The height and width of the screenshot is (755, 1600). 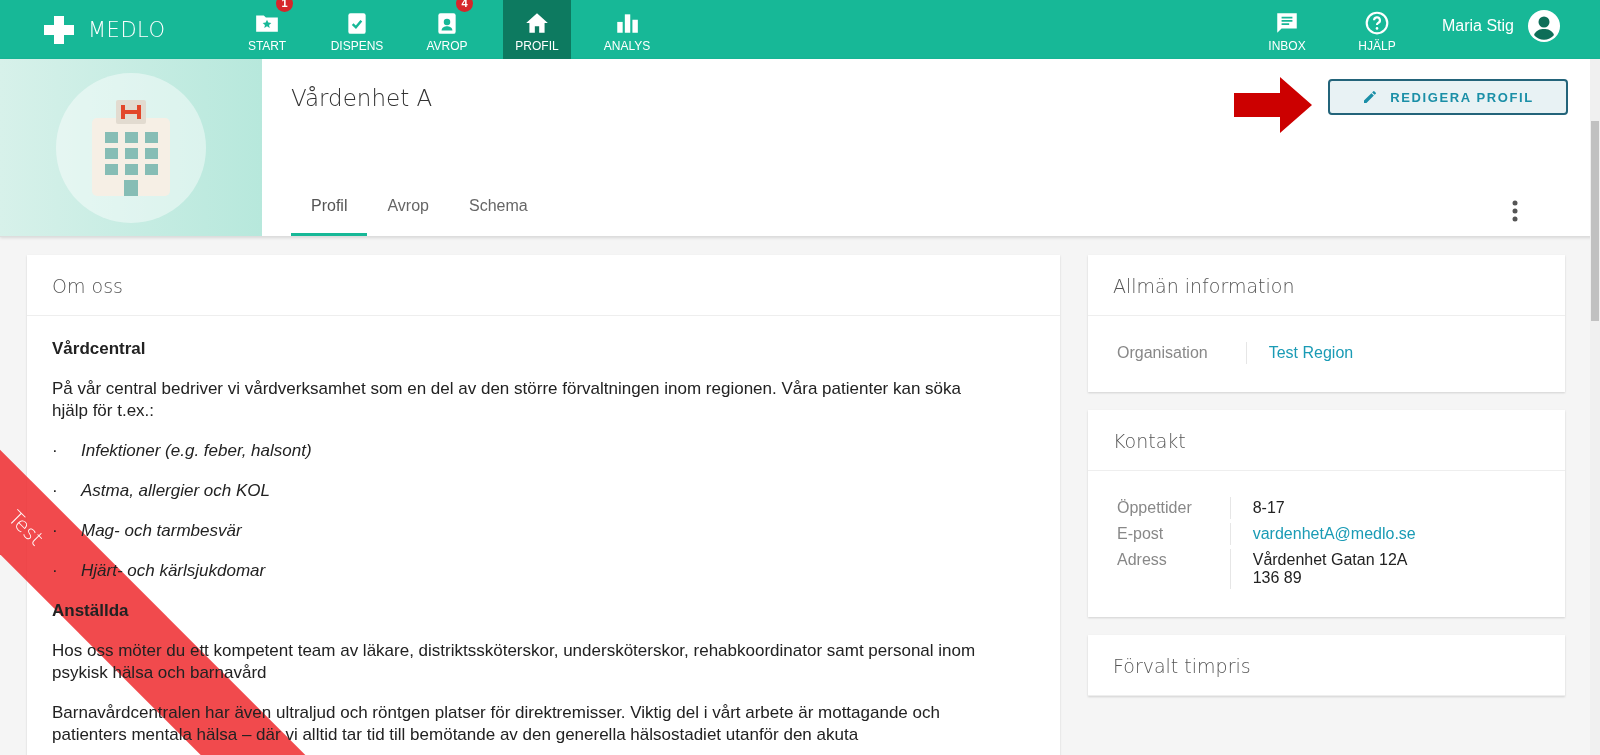 I want to click on arrow-icon, so click(x=1273, y=105).